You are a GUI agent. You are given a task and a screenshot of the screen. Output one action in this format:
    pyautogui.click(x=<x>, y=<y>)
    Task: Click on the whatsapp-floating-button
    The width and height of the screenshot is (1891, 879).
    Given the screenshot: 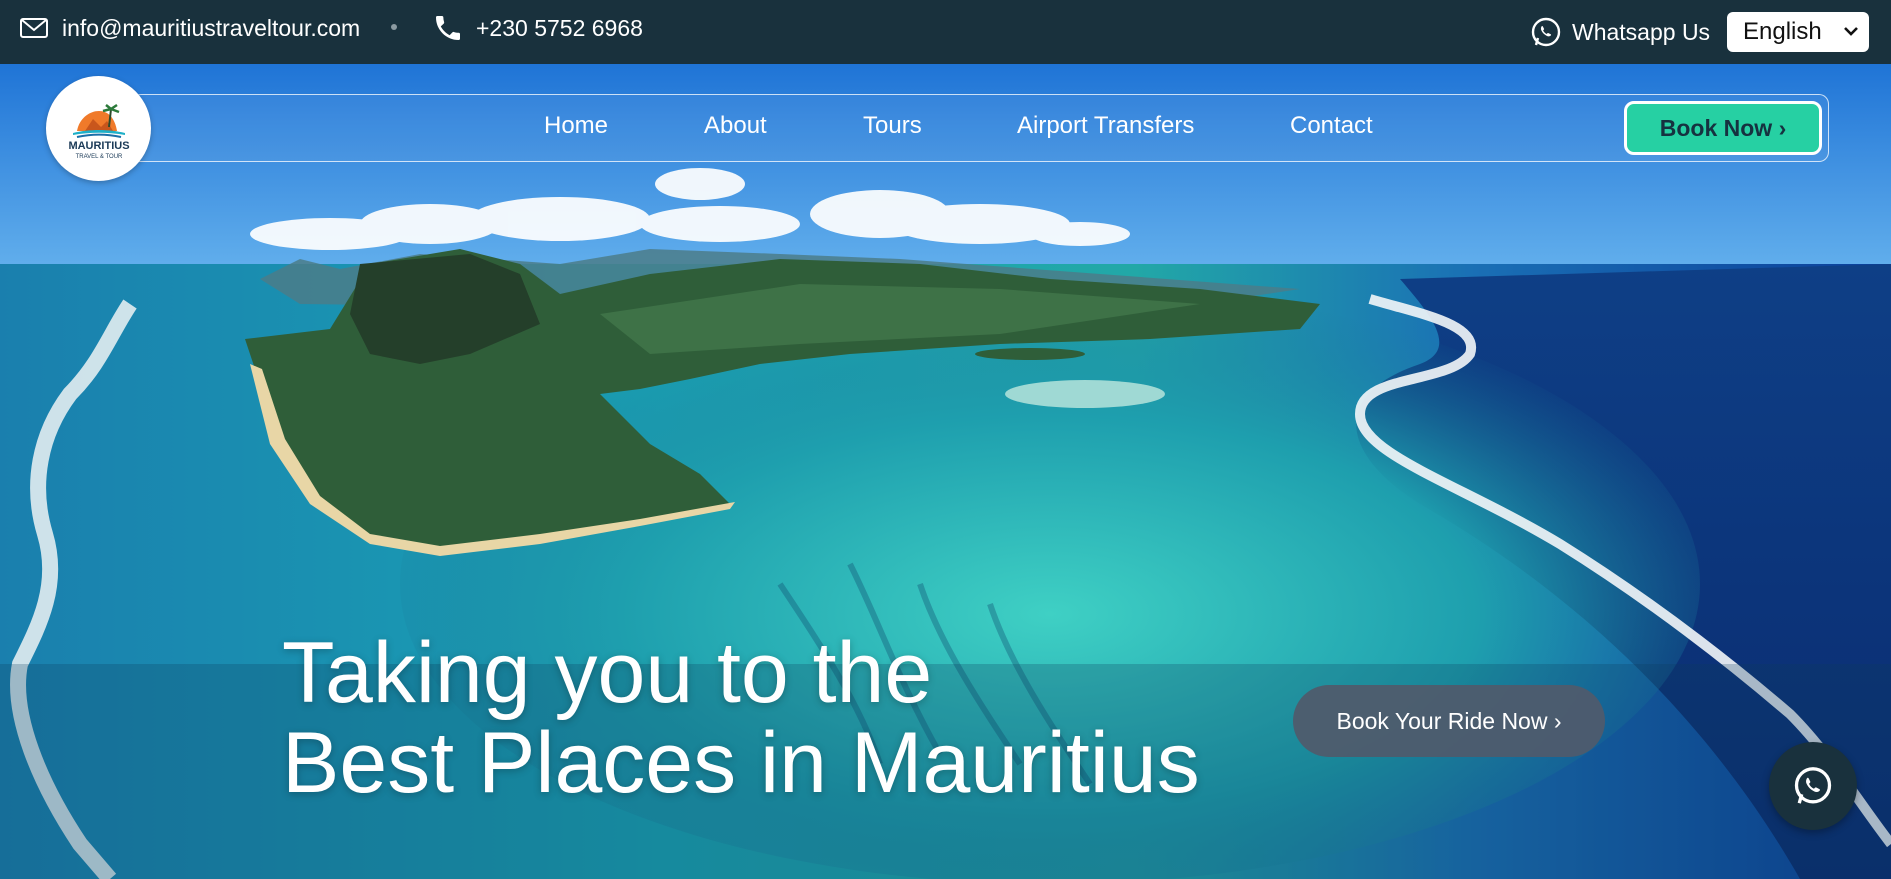 What is the action you would take?
    pyautogui.click(x=1813, y=786)
    